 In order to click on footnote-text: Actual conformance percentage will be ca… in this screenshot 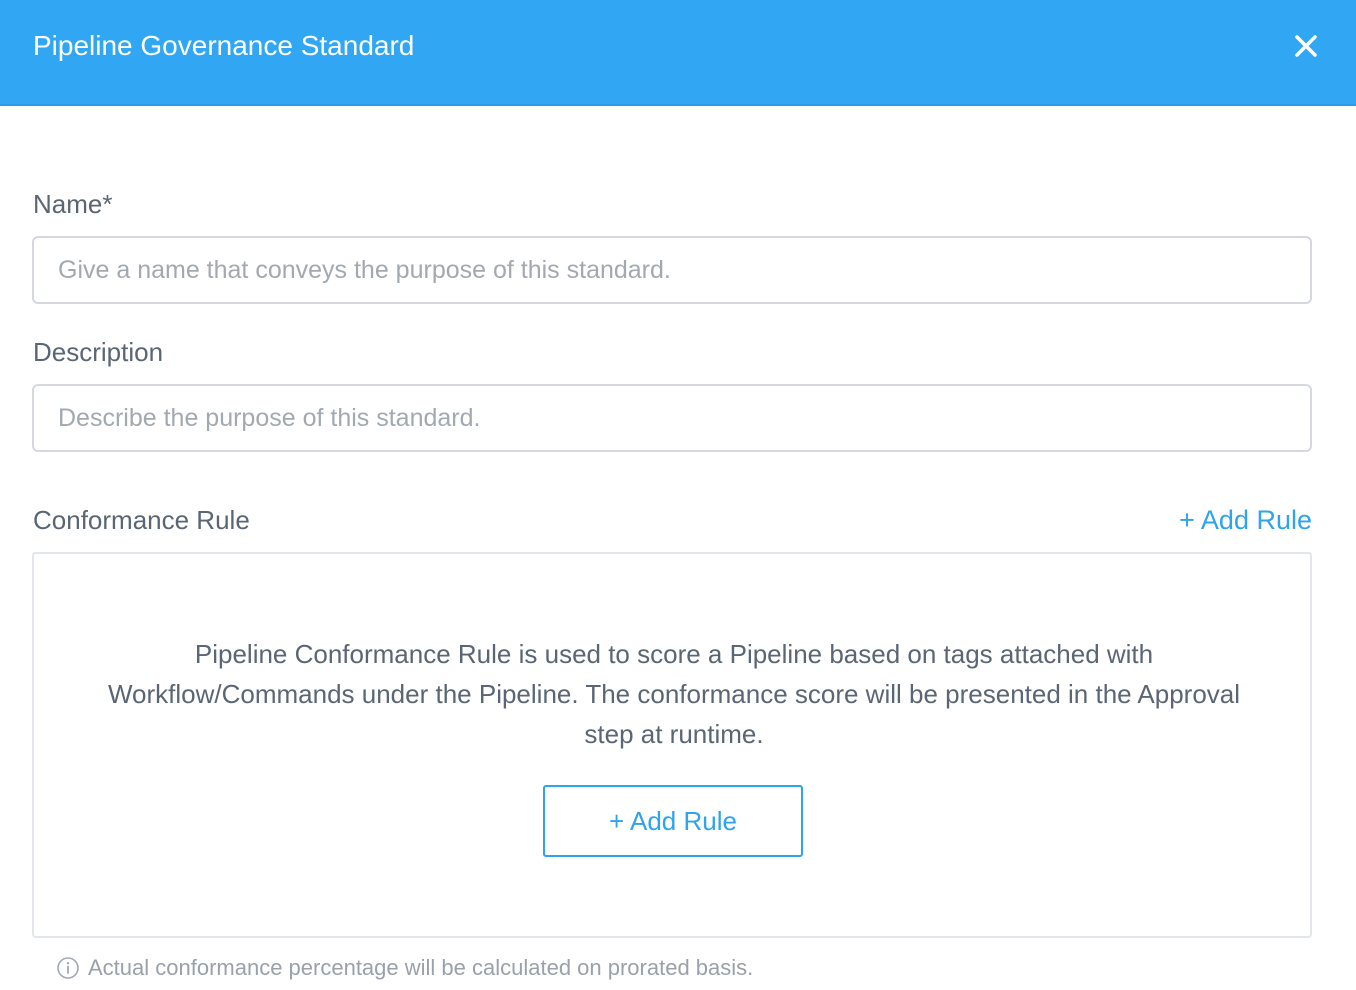, I will do `click(421, 967)`.